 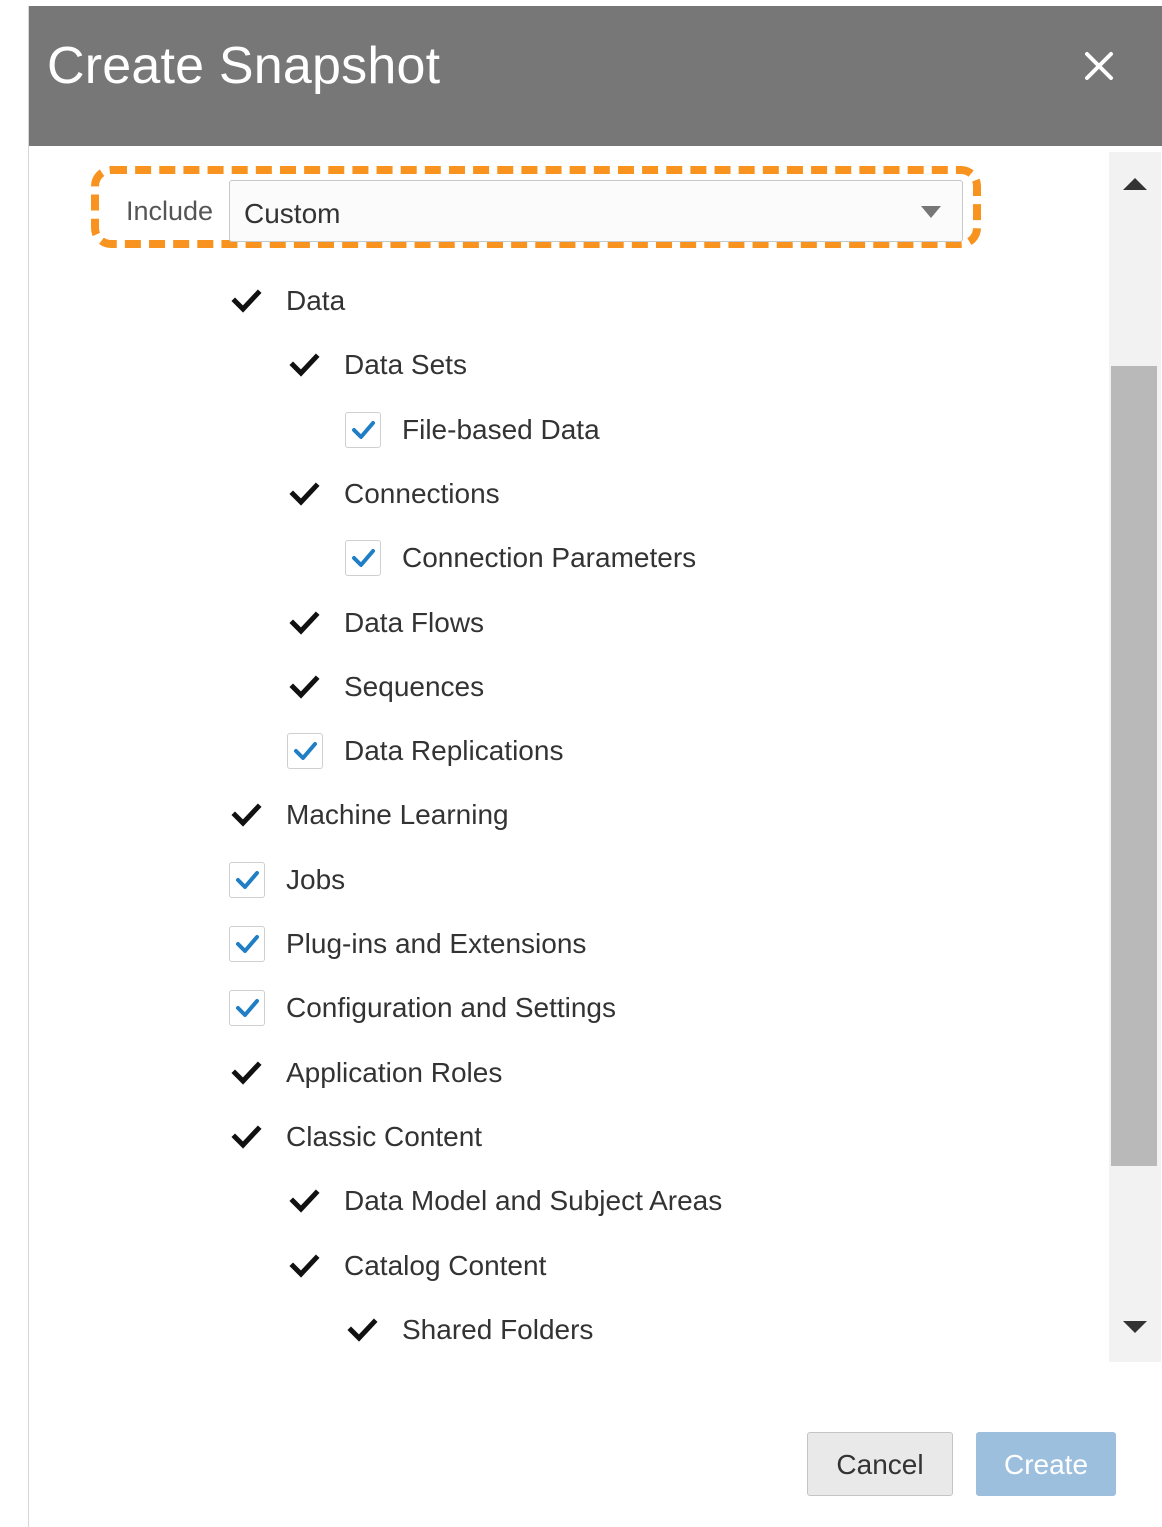 I want to click on option-label: Data Model and Subject Areas, so click(x=533, y=1201).